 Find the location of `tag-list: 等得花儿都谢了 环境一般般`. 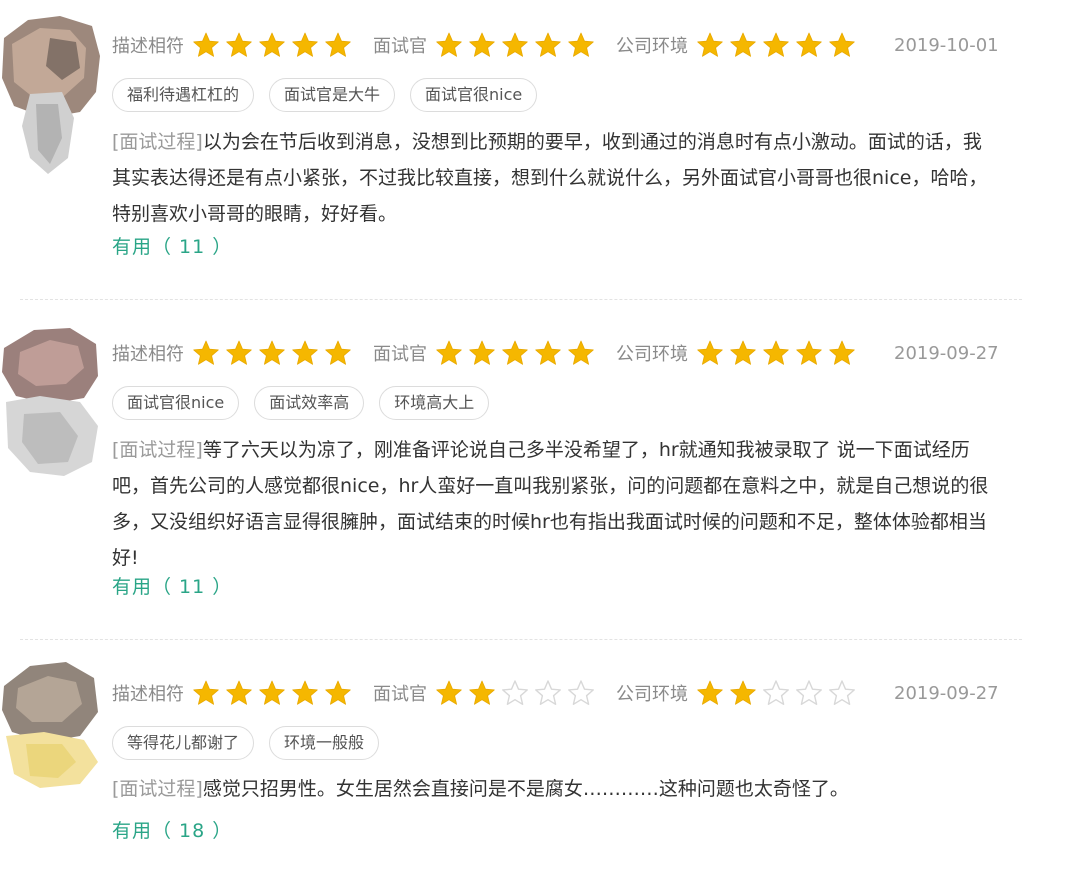

tag-list: 等得花儿都谢了 环境一般般 is located at coordinates (253, 743).